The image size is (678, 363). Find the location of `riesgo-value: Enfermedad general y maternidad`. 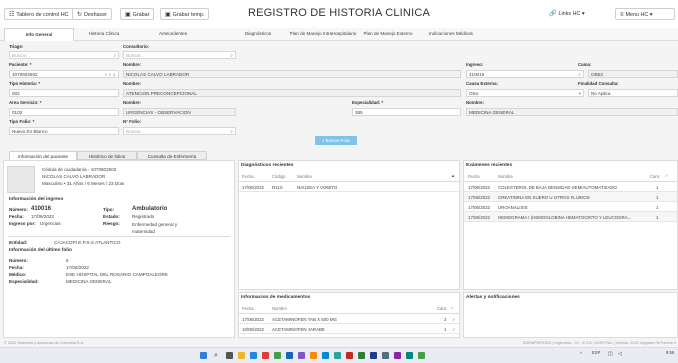

riesgo-value: Enfermedad general y maternidad is located at coordinates (155, 228).